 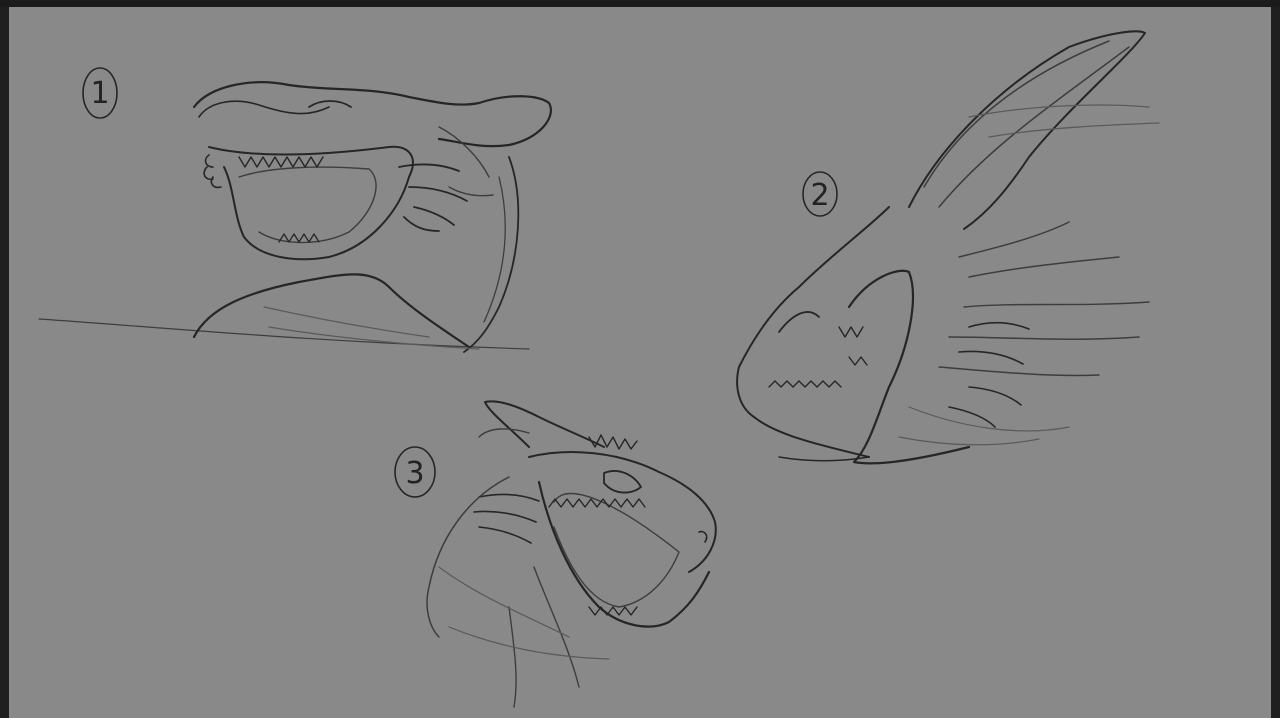 I want to click on svg-text: 2, so click(x=819, y=195).